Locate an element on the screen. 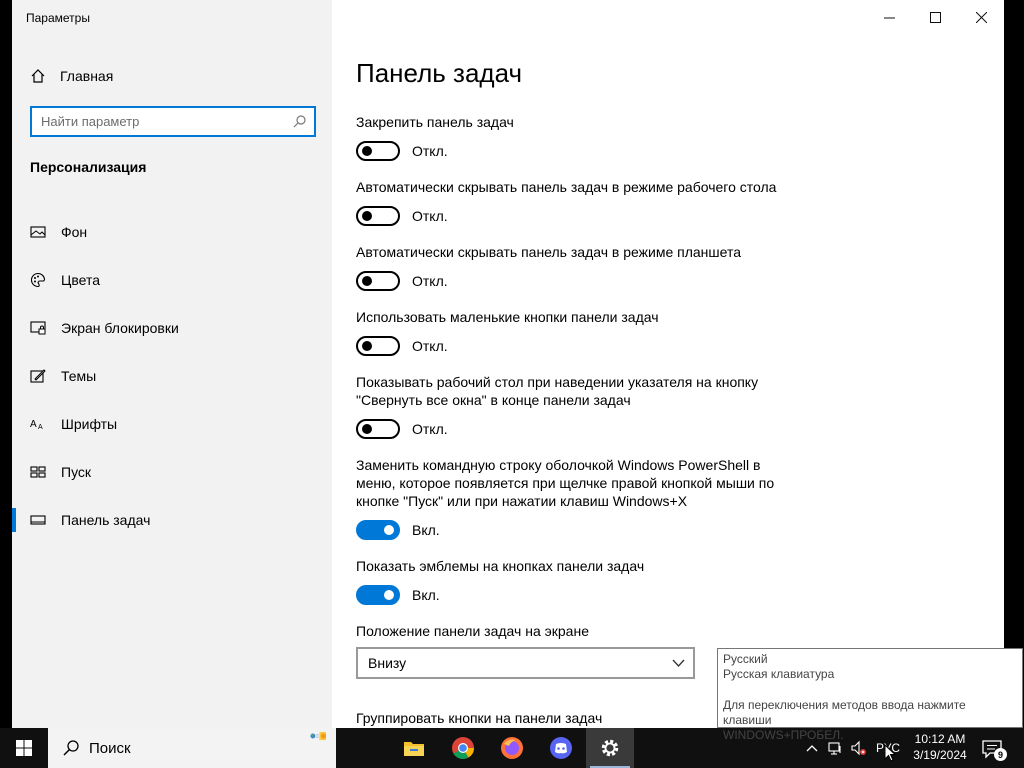 The image size is (1024, 768). settings-icon is located at coordinates (610, 748).